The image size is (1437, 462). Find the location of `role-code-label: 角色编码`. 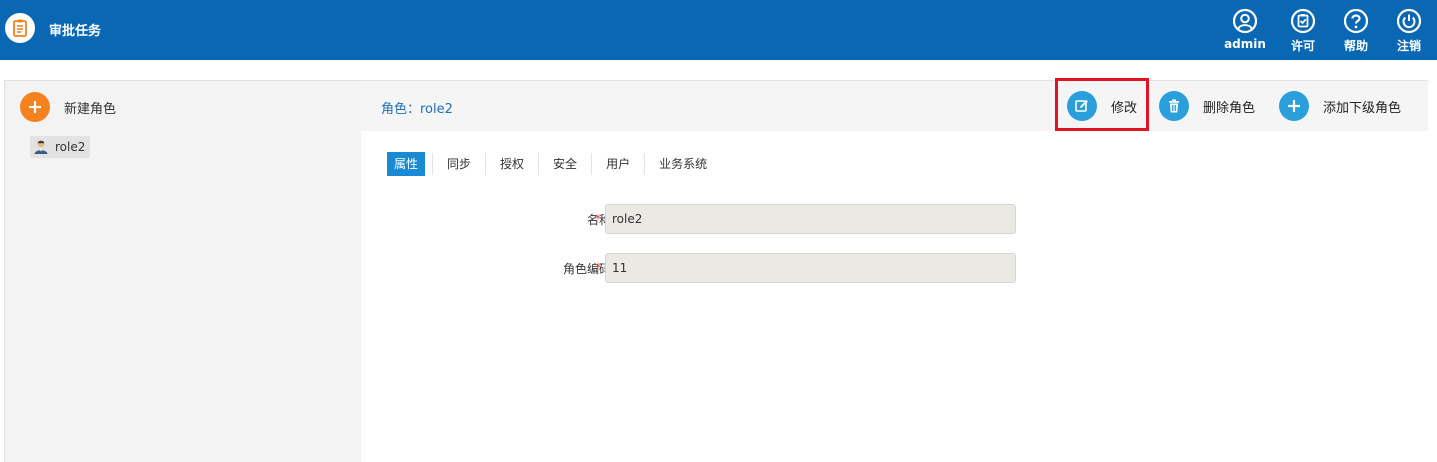

role-code-label: 角色编码 is located at coordinates (586, 269).